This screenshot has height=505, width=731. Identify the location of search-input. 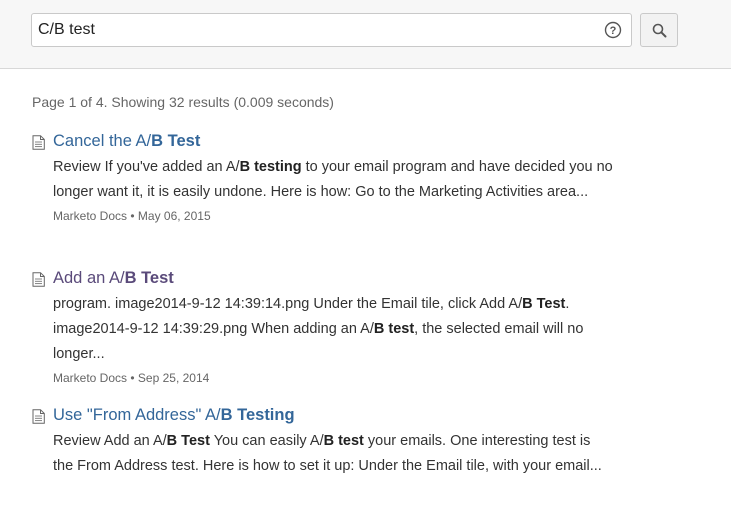
(312, 30).